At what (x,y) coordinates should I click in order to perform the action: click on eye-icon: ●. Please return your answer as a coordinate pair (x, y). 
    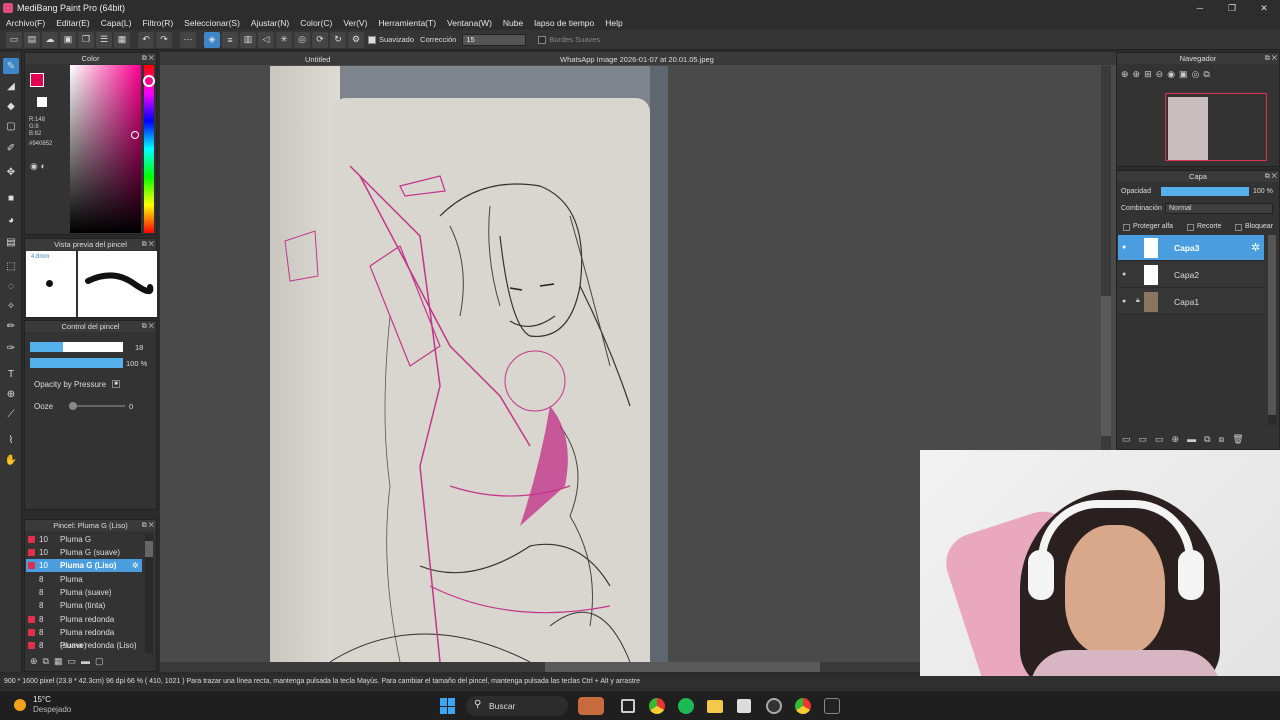
    Looking at the image, I should click on (1124, 247).